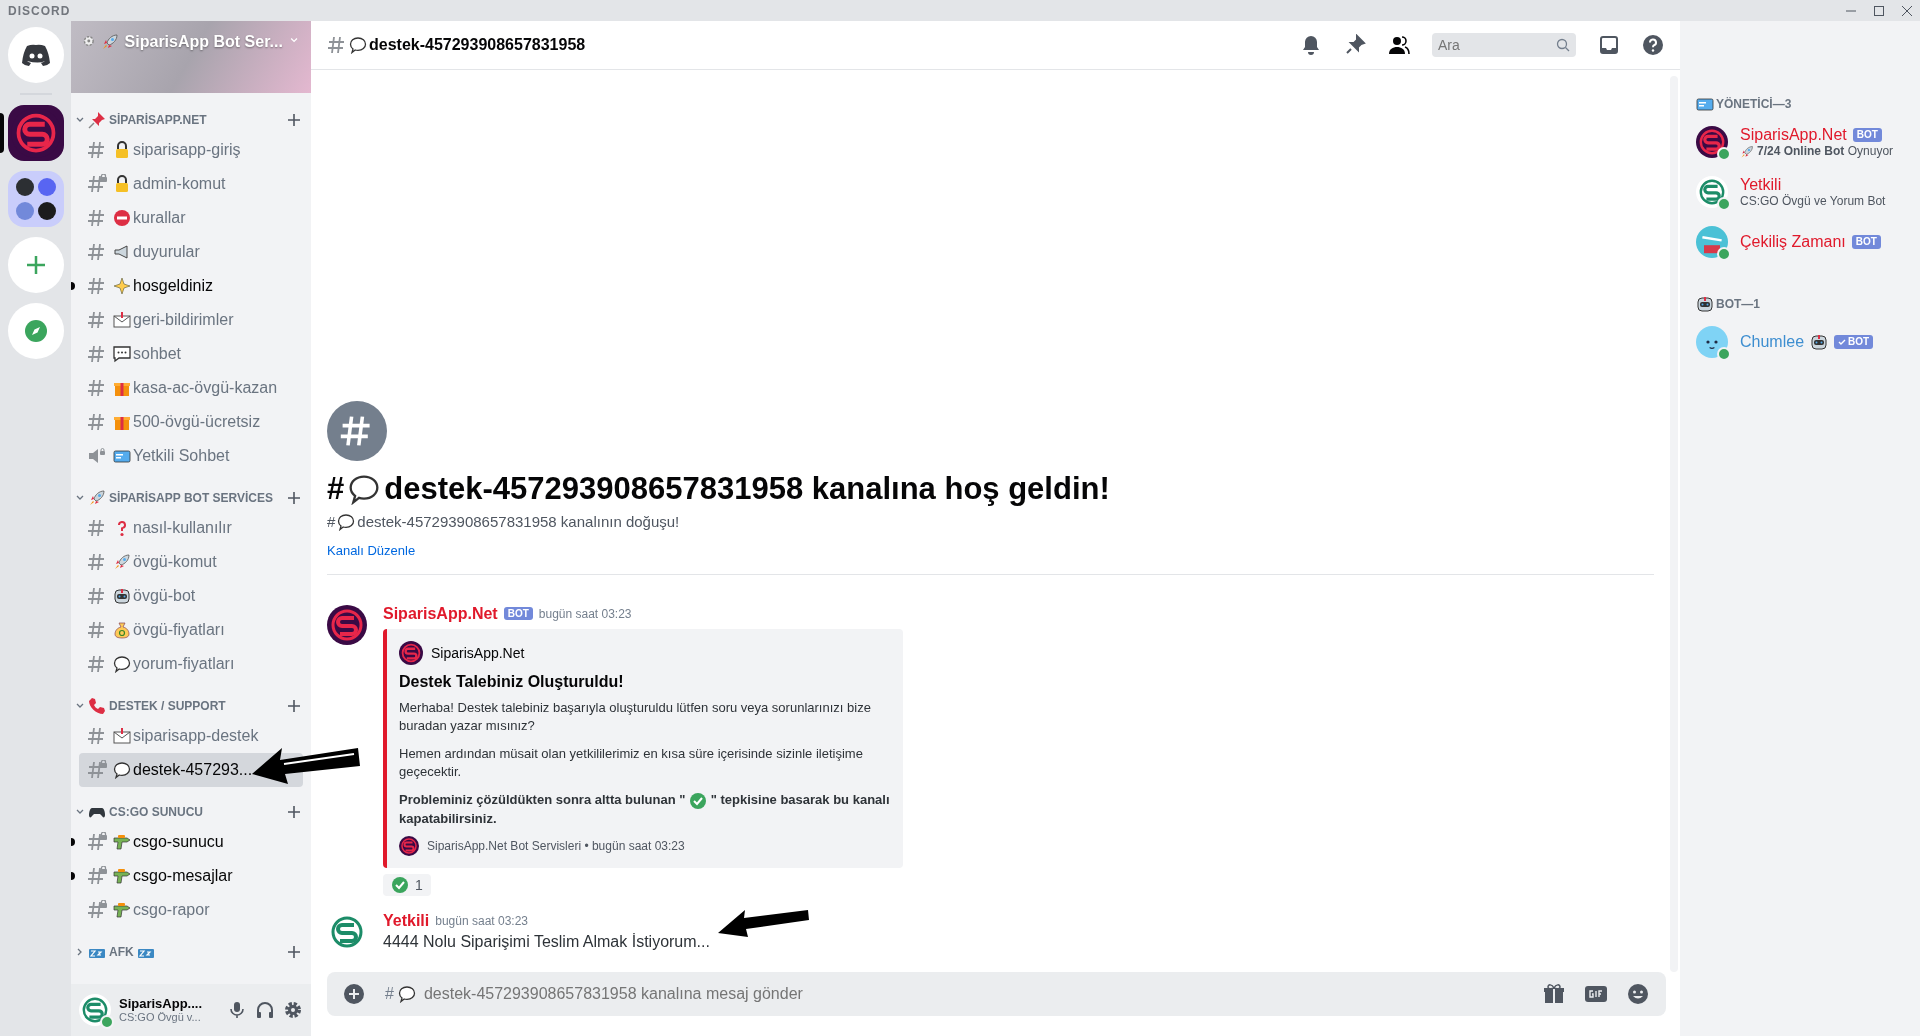  I want to click on channel-category: CS:GO SUNUCU, so click(191, 812).